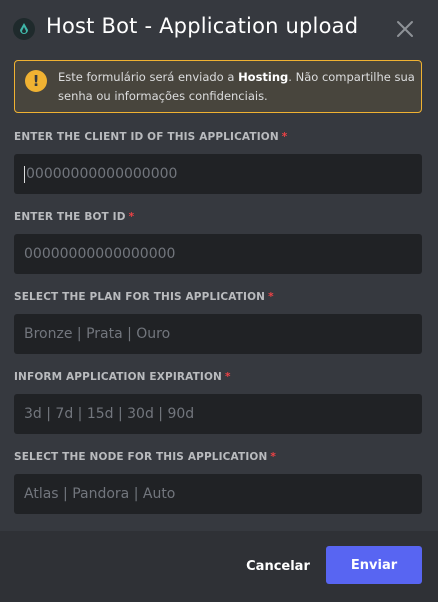 Image resolution: width=438 pixels, height=602 pixels. I want to click on client-id-placeholder: 00000000000000000, so click(102, 174).